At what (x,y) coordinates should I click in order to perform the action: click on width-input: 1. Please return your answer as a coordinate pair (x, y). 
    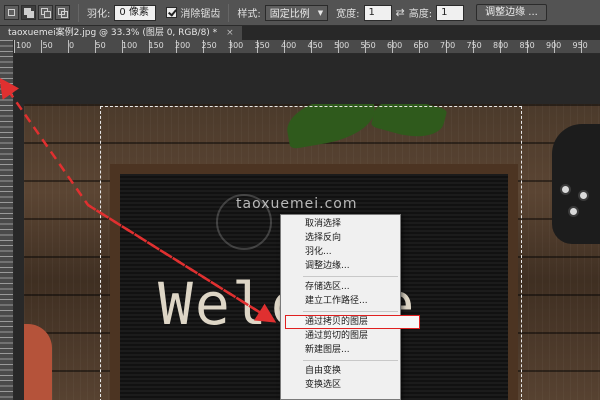
    Looking at the image, I should click on (377, 12).